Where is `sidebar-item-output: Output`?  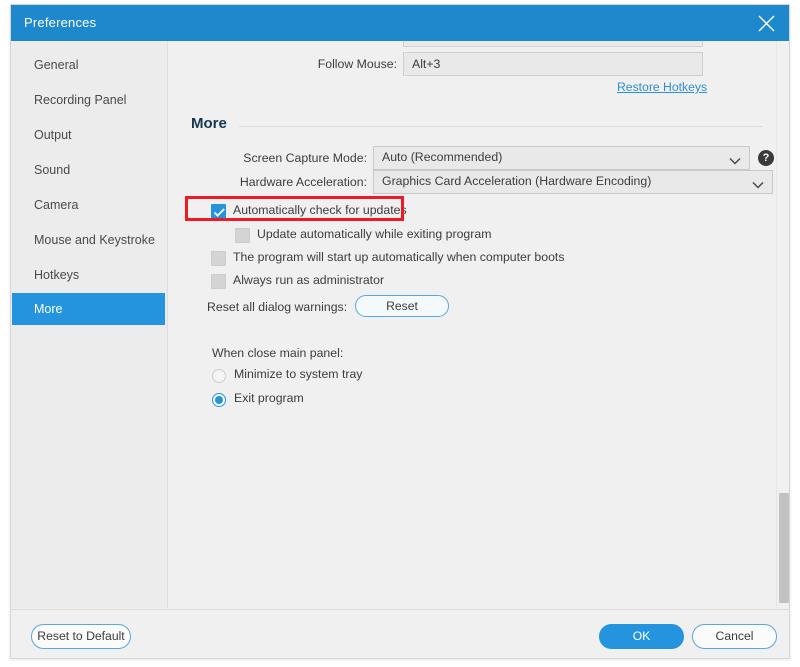
sidebar-item-output: Output is located at coordinates (88, 135).